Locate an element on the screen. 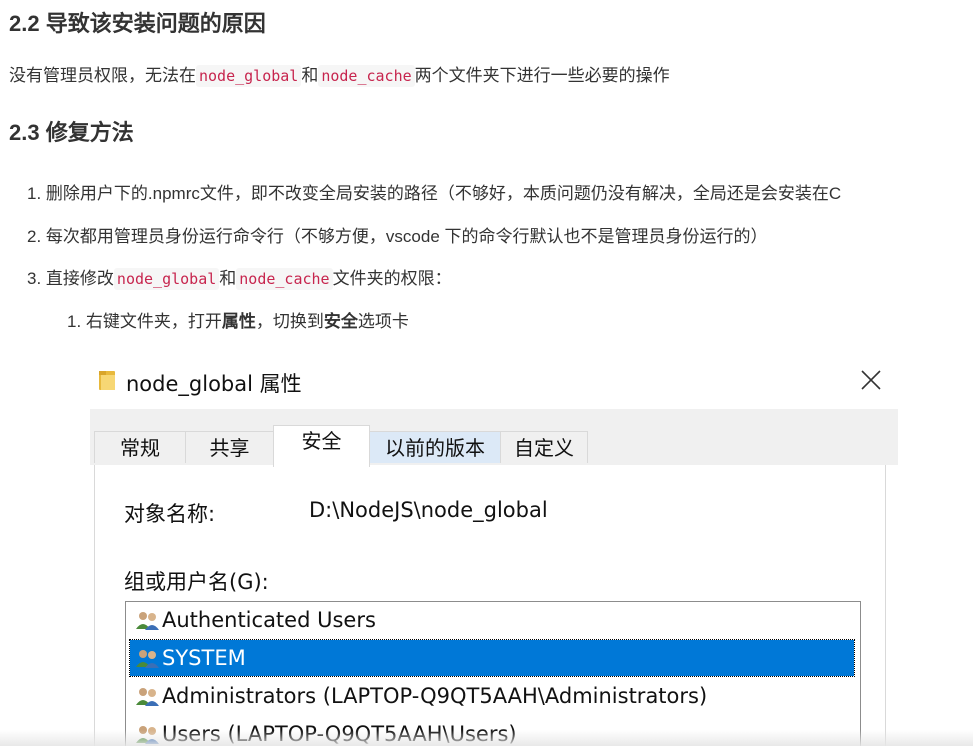 The image size is (973, 746). group-users-label: 组或用户名(G): is located at coordinates (196, 582).